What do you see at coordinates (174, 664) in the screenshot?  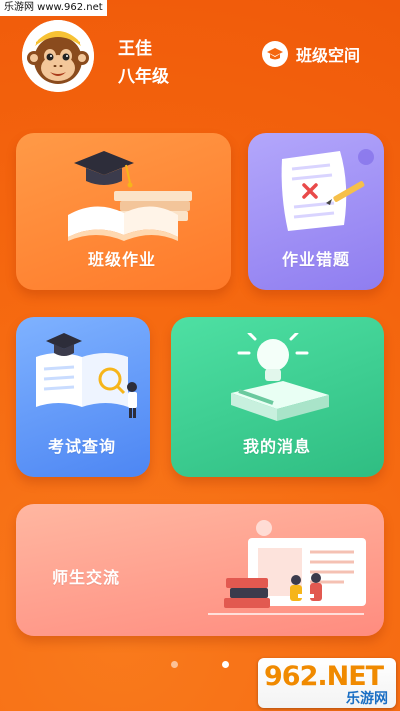 I see `pager-dot` at bounding box center [174, 664].